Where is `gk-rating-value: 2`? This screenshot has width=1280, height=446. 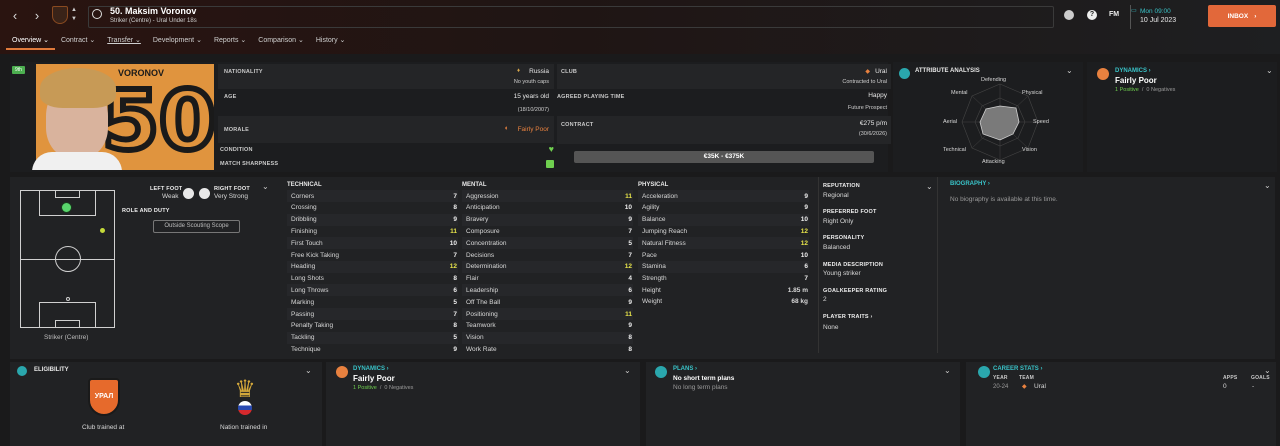
gk-rating-value: 2 is located at coordinates (825, 299).